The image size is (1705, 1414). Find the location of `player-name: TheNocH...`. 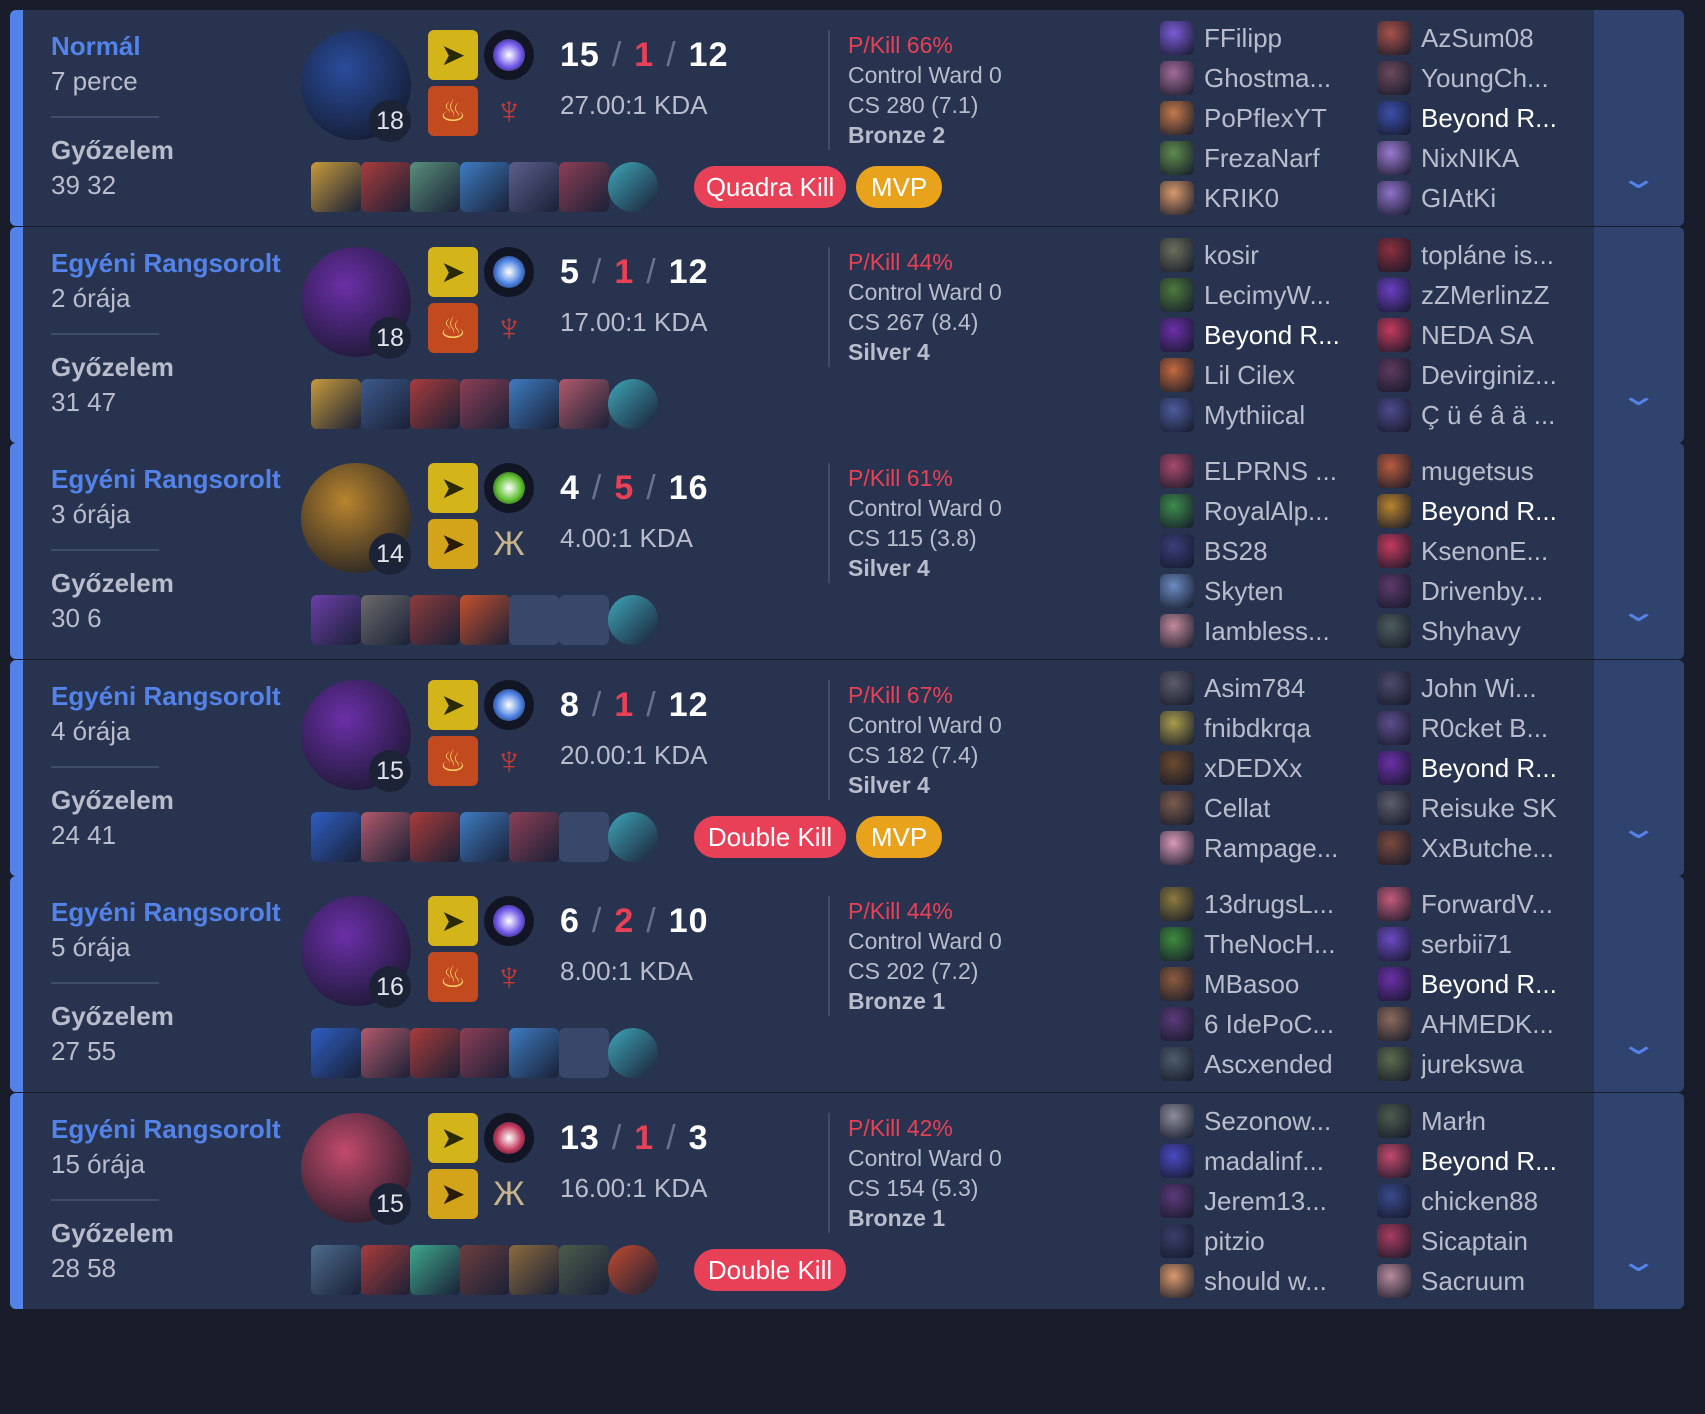

player-name: TheNocH... is located at coordinates (1270, 944).